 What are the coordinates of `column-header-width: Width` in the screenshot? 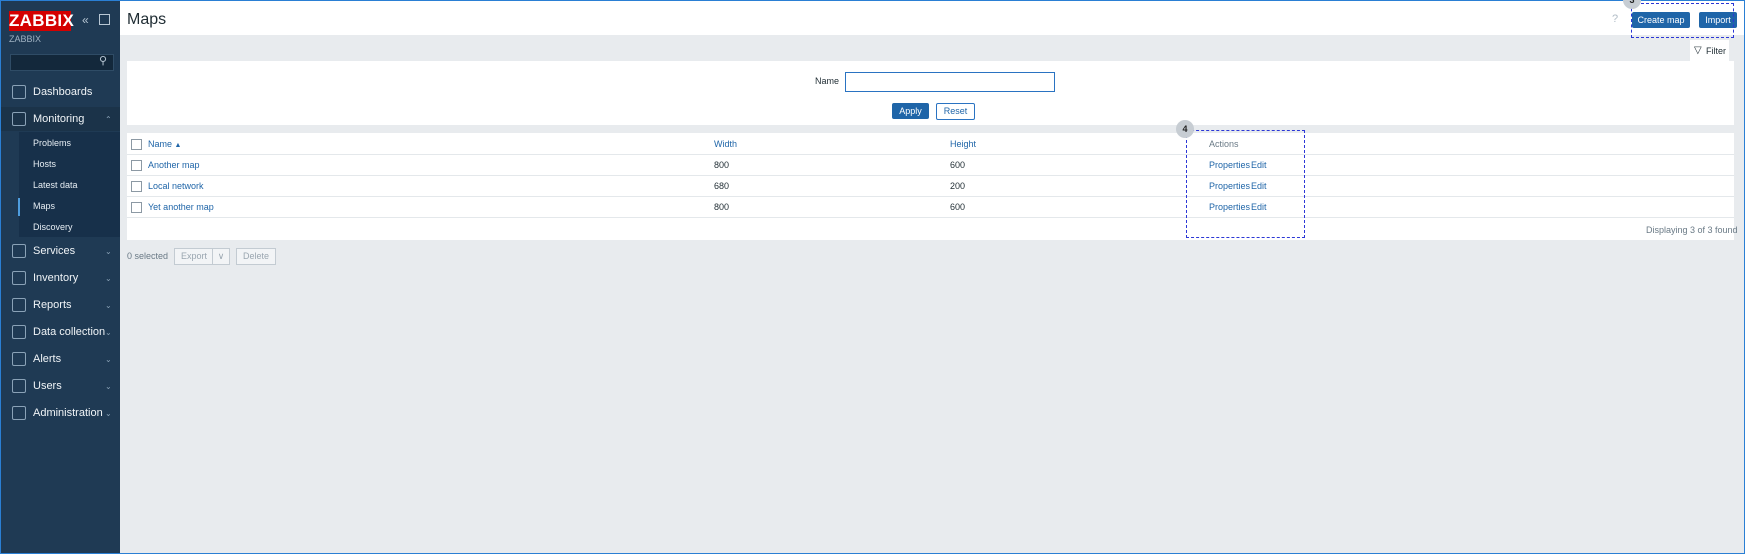 It's located at (725, 144).